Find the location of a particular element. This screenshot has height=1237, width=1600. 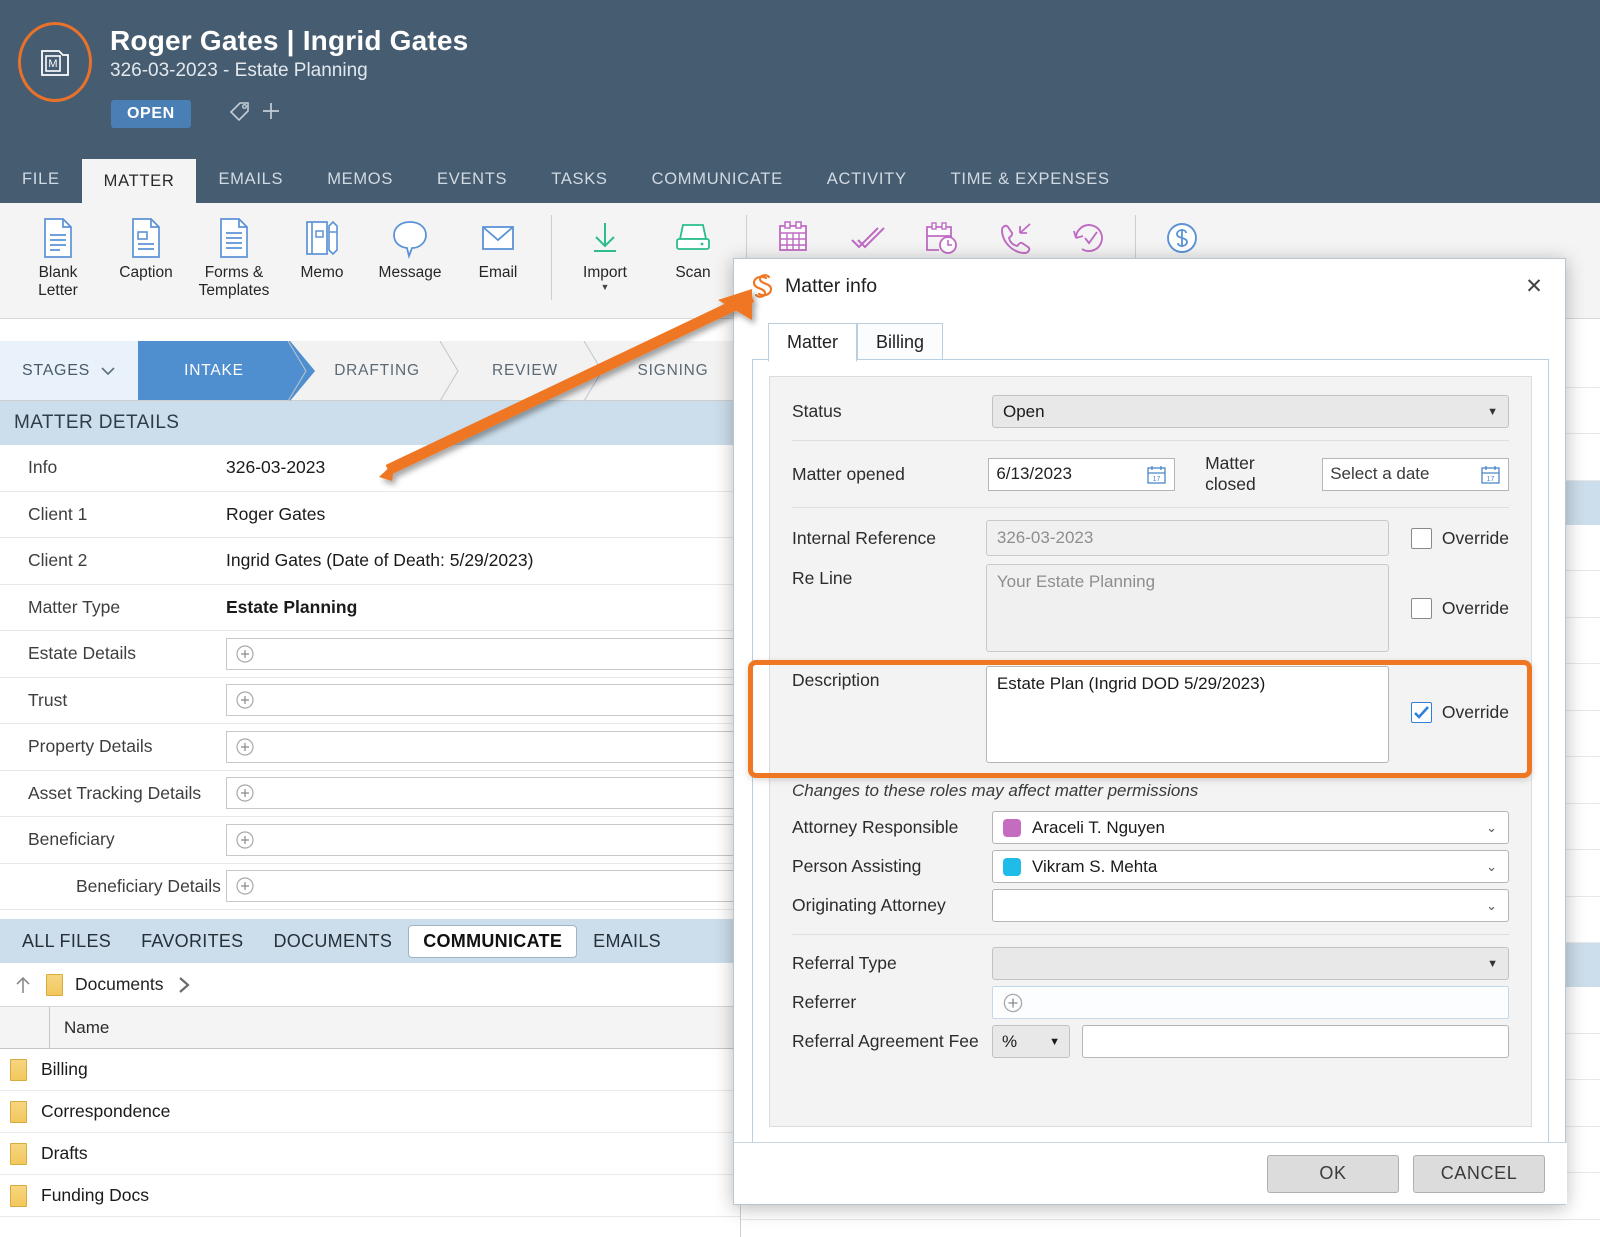

stage-intake: INTAKE is located at coordinates (226, 371).